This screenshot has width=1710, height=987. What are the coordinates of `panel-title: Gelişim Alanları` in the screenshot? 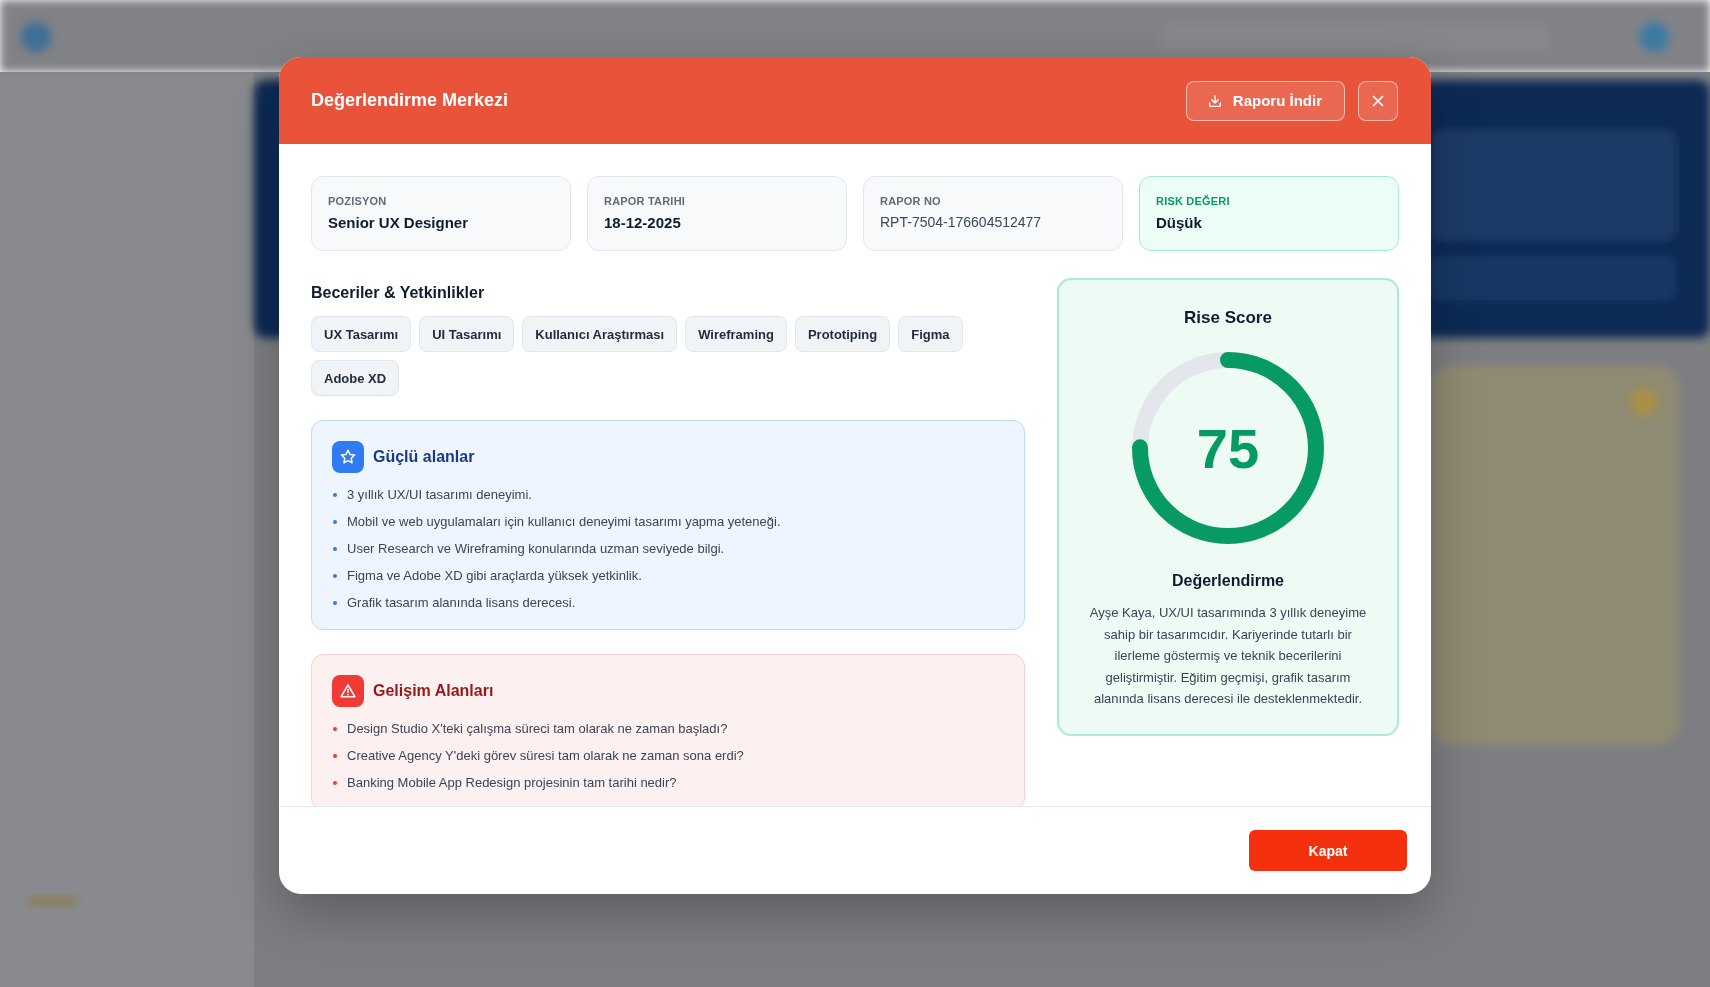 It's located at (433, 691).